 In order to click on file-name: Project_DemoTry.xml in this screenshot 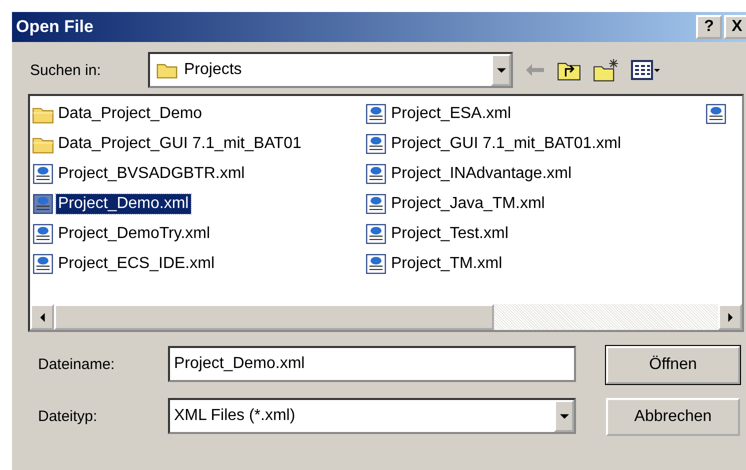, I will do `click(134, 234)`.